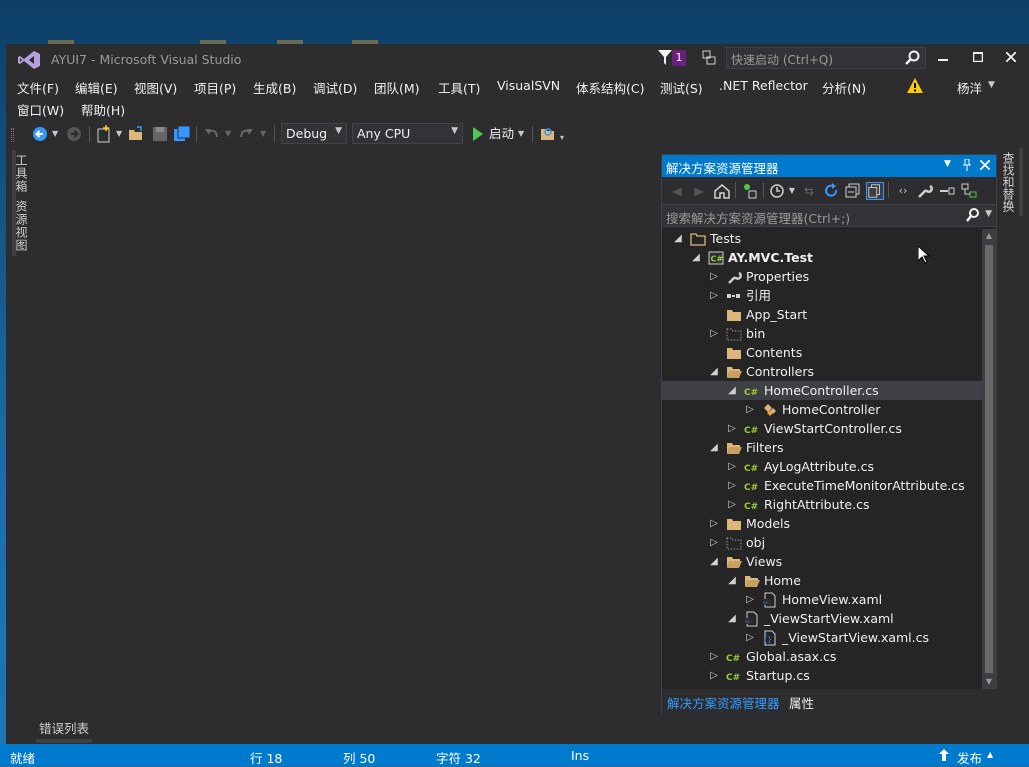  What do you see at coordinates (40, 109) in the screenshot?
I see `menu-window: 窗口(W)` at bounding box center [40, 109].